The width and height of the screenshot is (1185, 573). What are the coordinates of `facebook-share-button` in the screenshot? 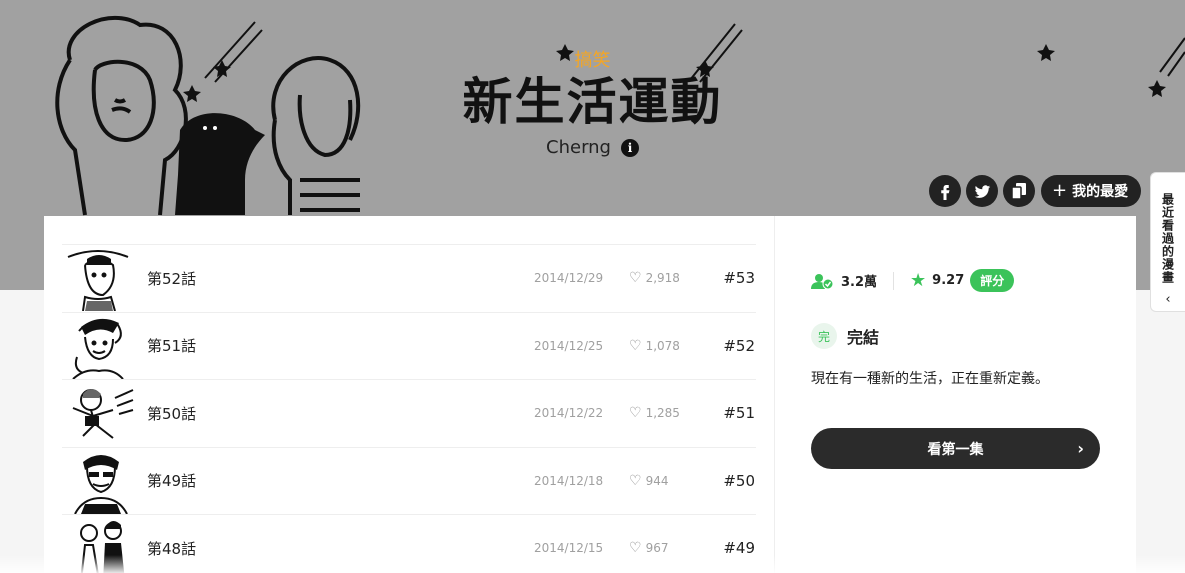 It's located at (945, 191).